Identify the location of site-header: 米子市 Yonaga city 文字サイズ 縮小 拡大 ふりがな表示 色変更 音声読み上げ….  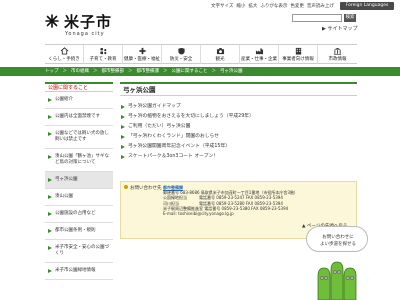
(200, 21).